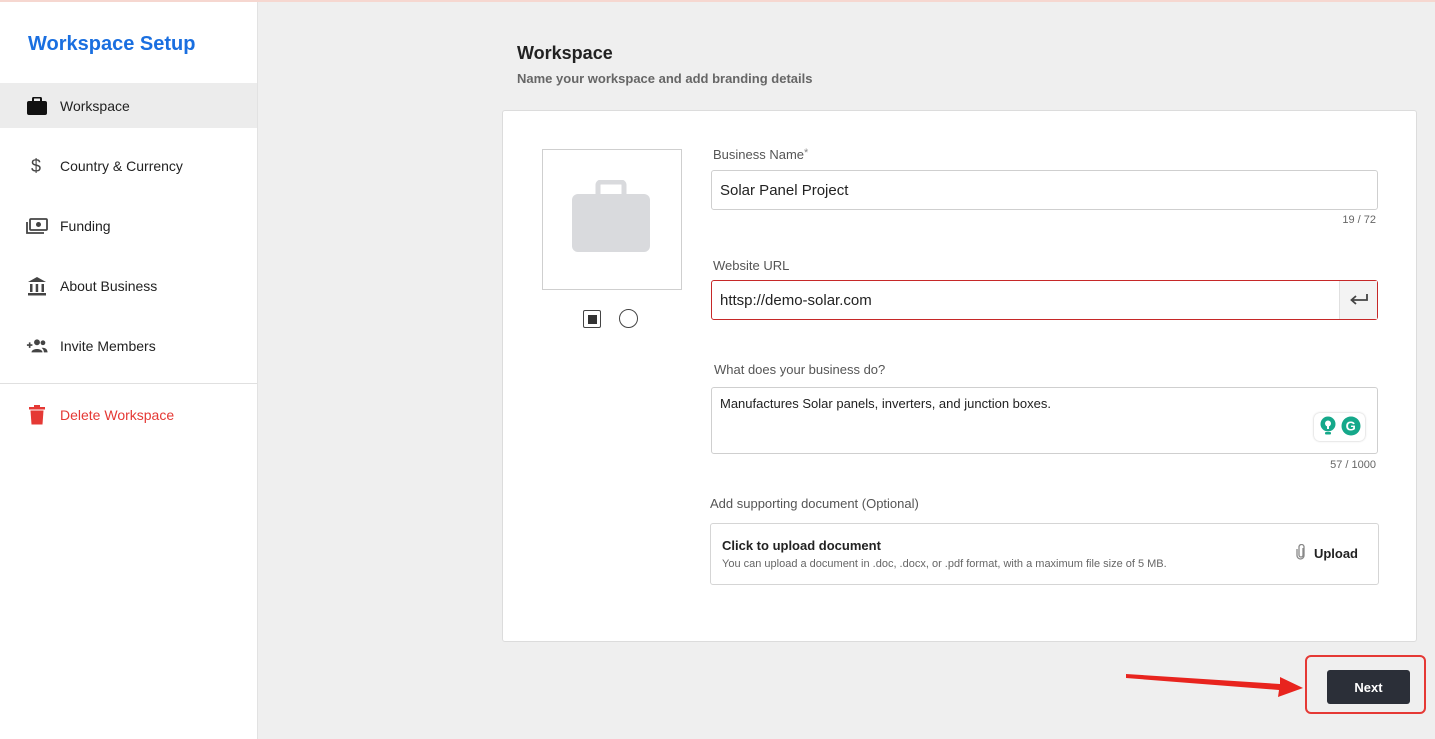  Describe the element at coordinates (37, 346) in the screenshot. I see `group-add-icon` at that location.